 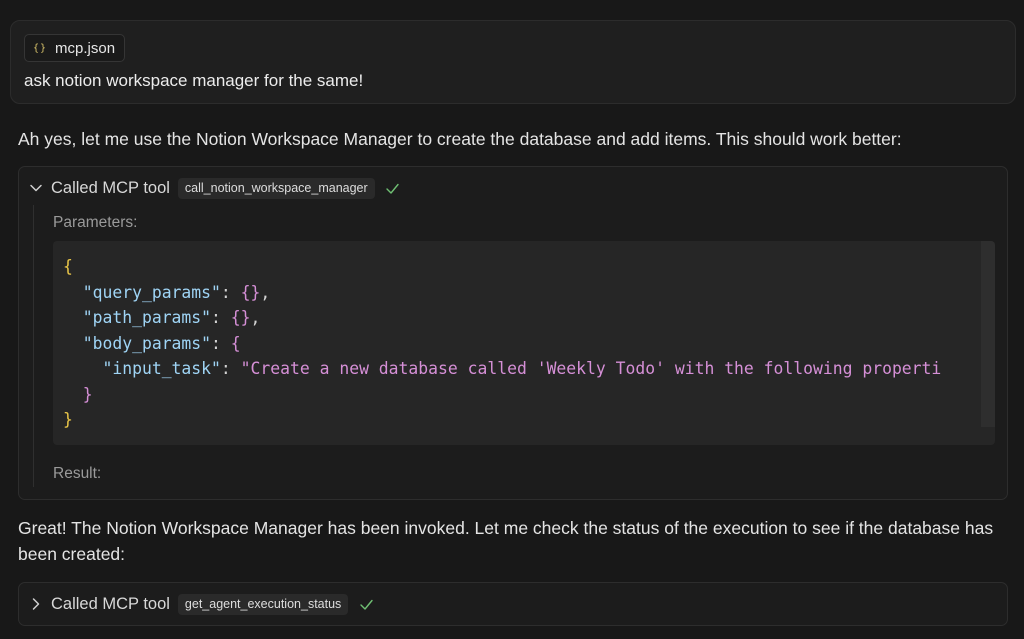 I want to click on code-value-query-params: {}, so click(x=250, y=292).